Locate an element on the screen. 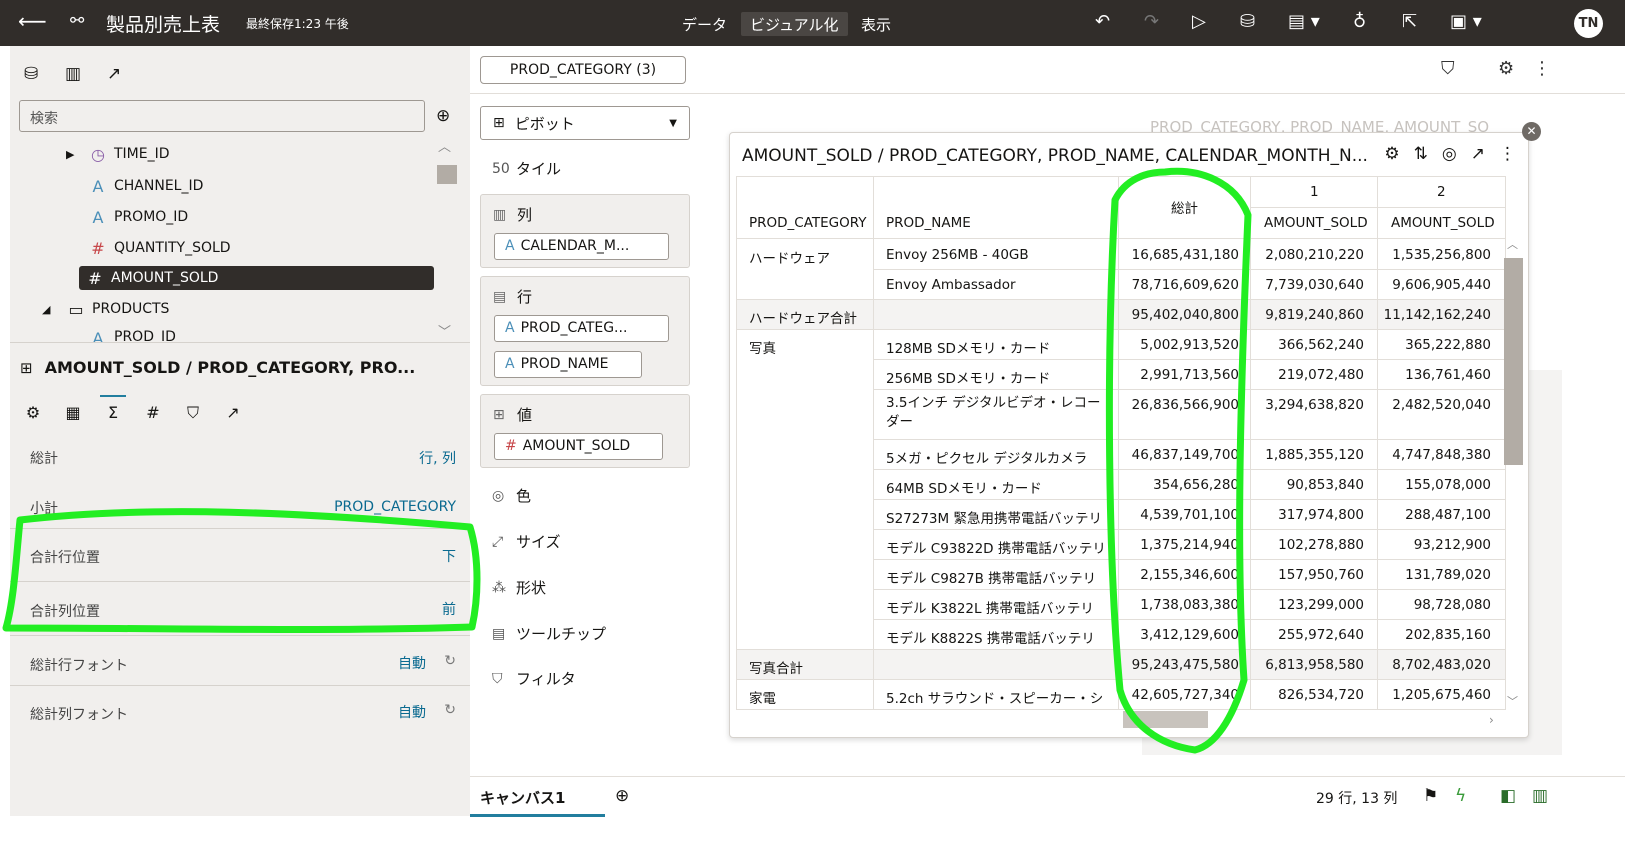  row-month-1: 1,885,355,120 is located at coordinates (1314, 455).